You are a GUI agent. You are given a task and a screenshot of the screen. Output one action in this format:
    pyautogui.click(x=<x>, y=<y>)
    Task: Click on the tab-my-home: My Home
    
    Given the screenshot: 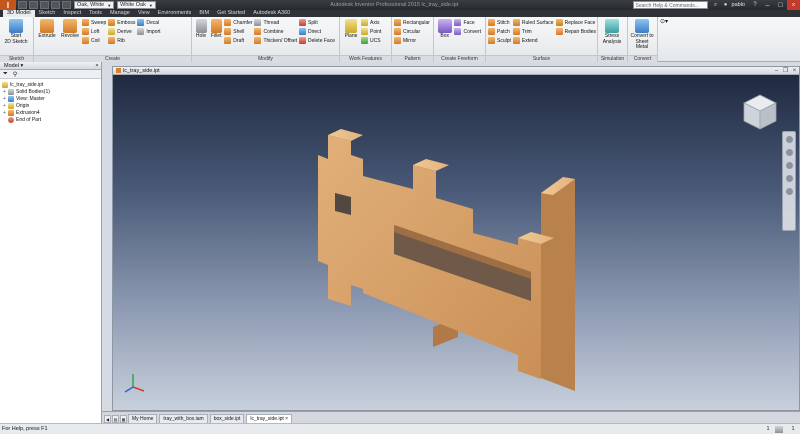 What is the action you would take?
    pyautogui.click(x=143, y=418)
    